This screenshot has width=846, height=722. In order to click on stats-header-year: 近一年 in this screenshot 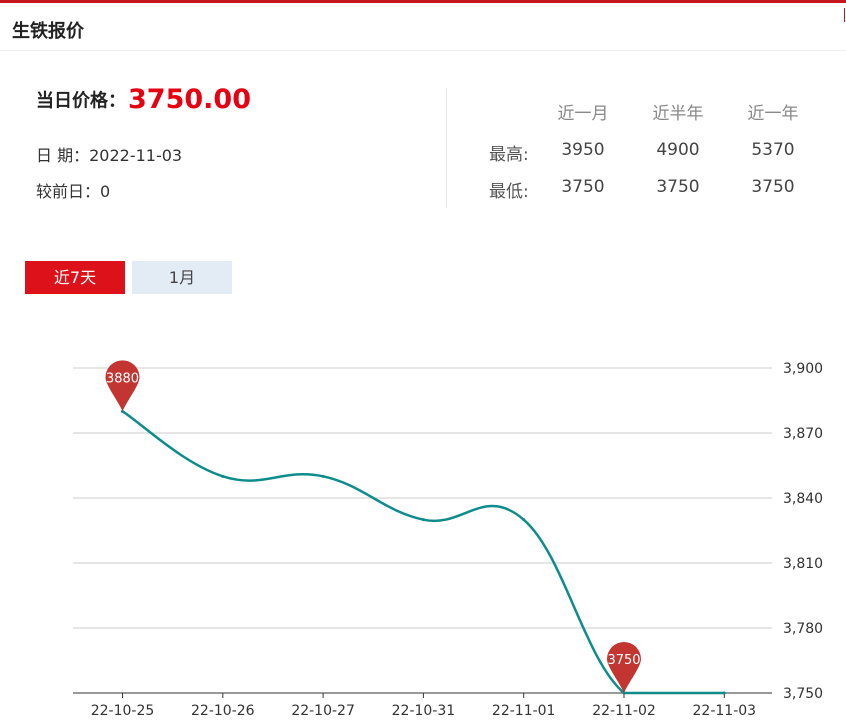, I will do `click(773, 114)`.